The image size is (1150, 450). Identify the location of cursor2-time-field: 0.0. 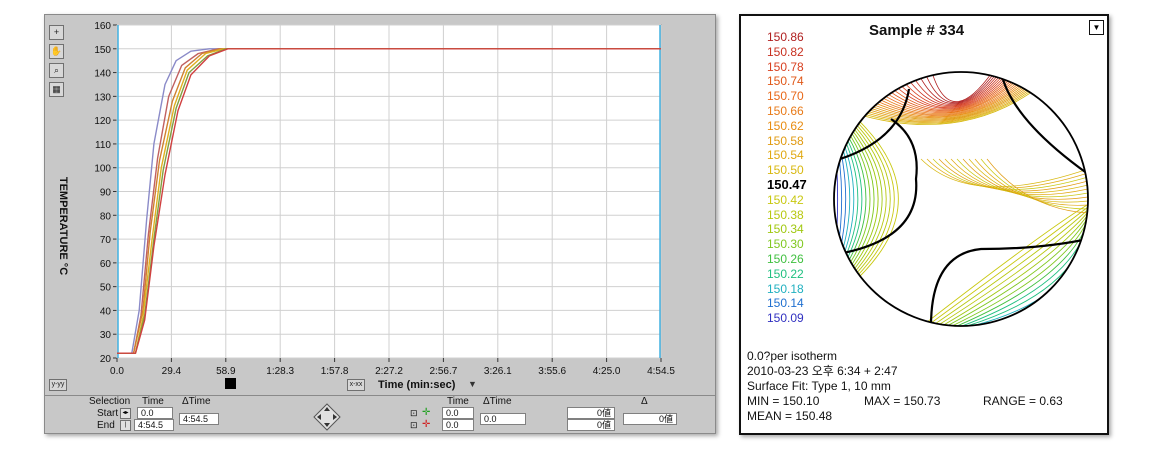
(458, 425).